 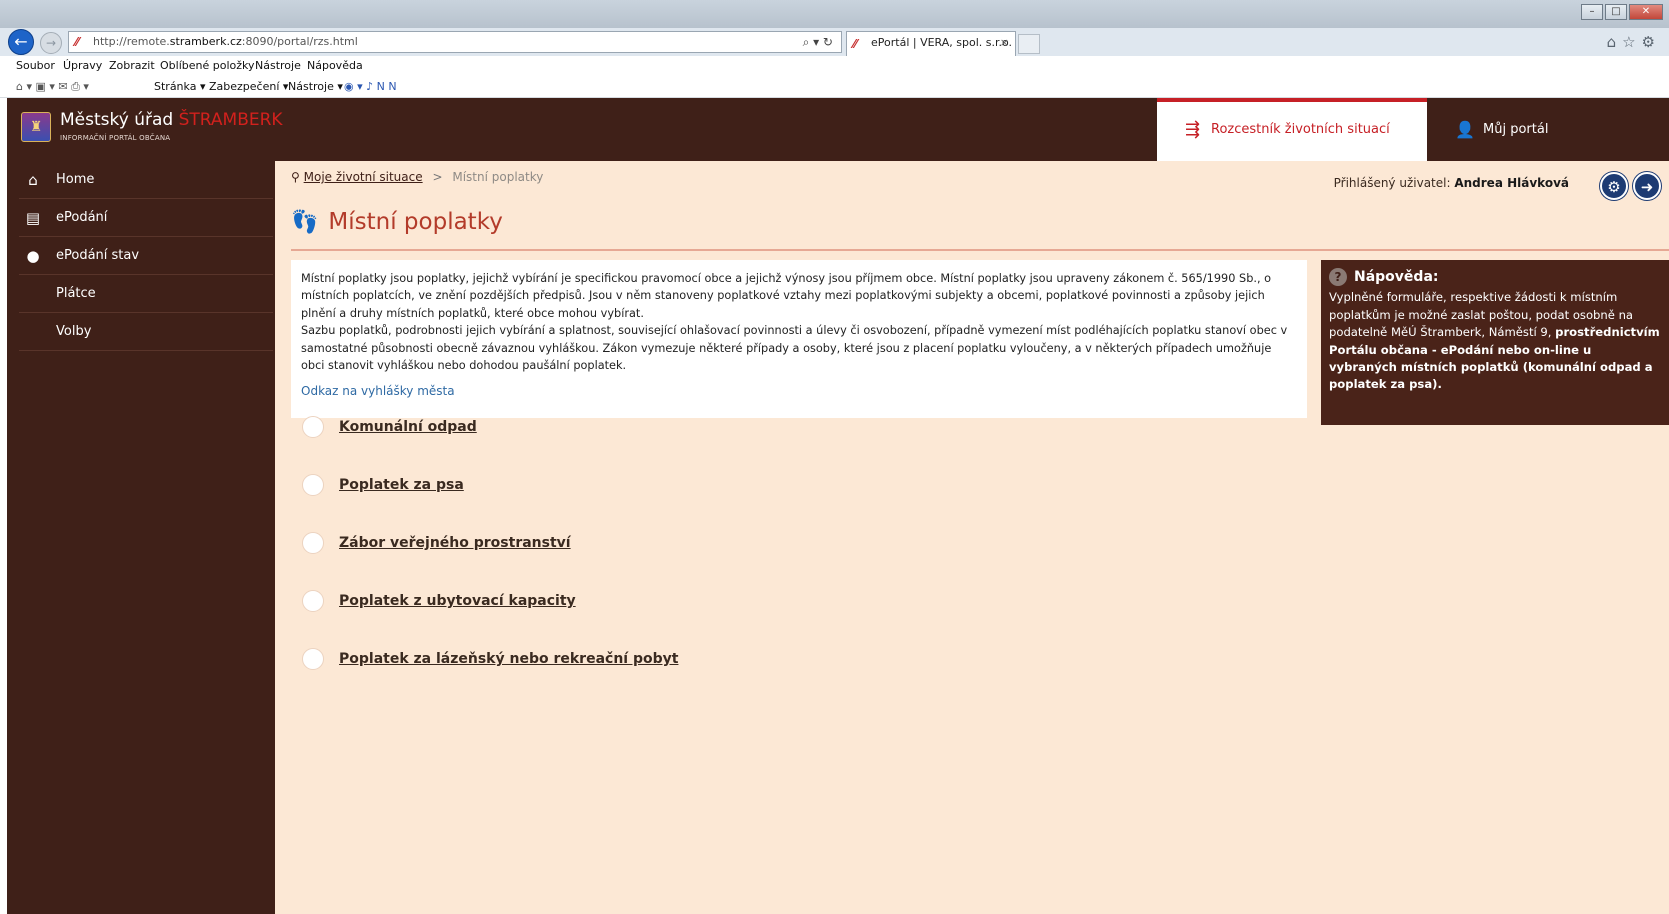 What do you see at coordinates (1193, 129) in the screenshot?
I see `signpost-icon: ⇶` at bounding box center [1193, 129].